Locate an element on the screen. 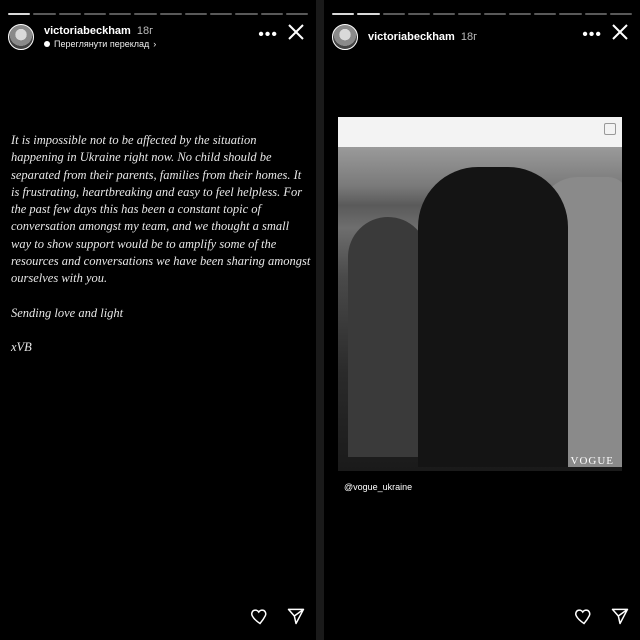  chevron-right-icon: › is located at coordinates (155, 44).